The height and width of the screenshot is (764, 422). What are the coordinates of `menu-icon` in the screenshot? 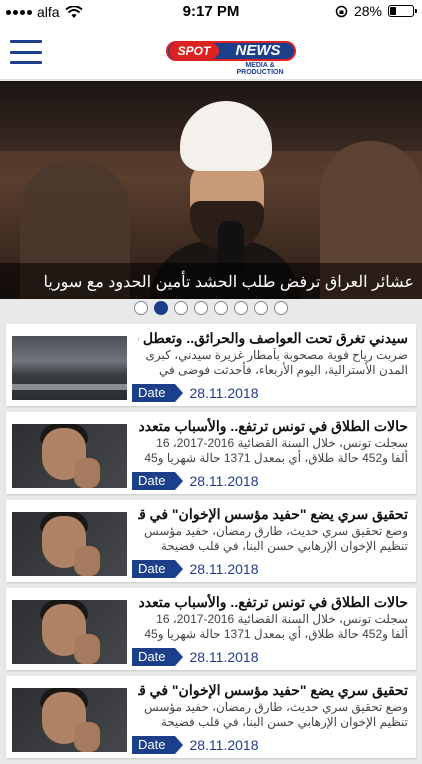 It's located at (26, 52).